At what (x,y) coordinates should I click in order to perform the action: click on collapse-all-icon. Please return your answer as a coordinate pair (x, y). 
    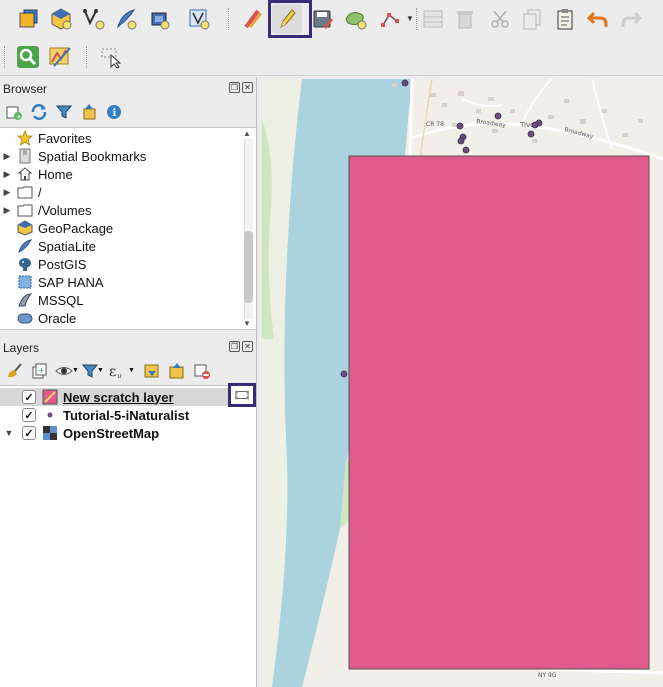
    Looking at the image, I should click on (89, 112).